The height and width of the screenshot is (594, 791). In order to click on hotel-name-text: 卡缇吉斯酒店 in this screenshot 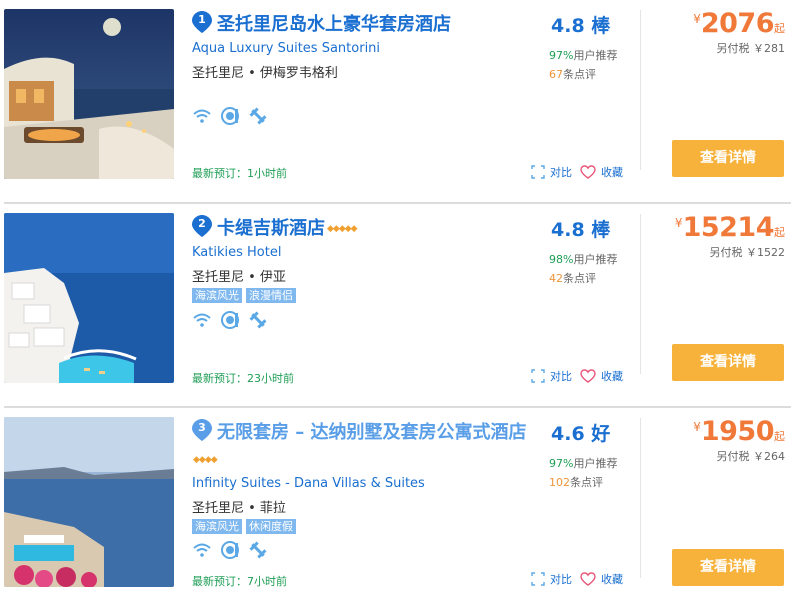, I will do `click(271, 228)`.